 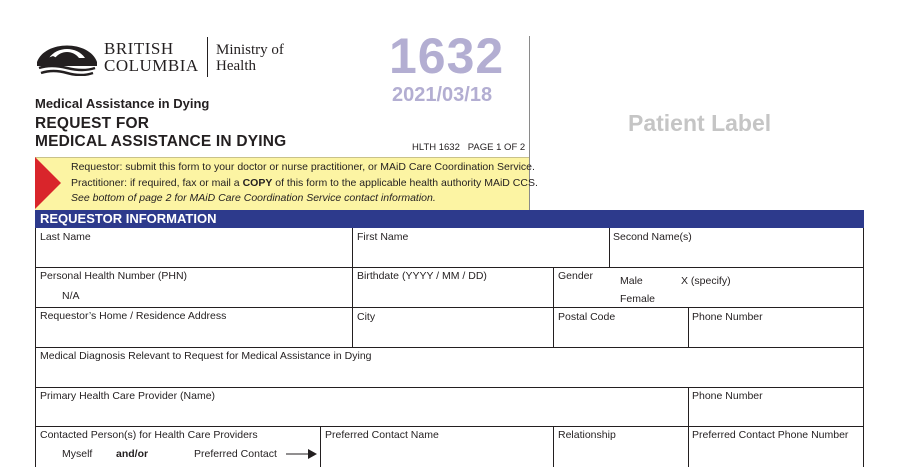 I want to click on preferred-contact-phone-field: Preferred Contact Phone Number, so click(x=770, y=435).